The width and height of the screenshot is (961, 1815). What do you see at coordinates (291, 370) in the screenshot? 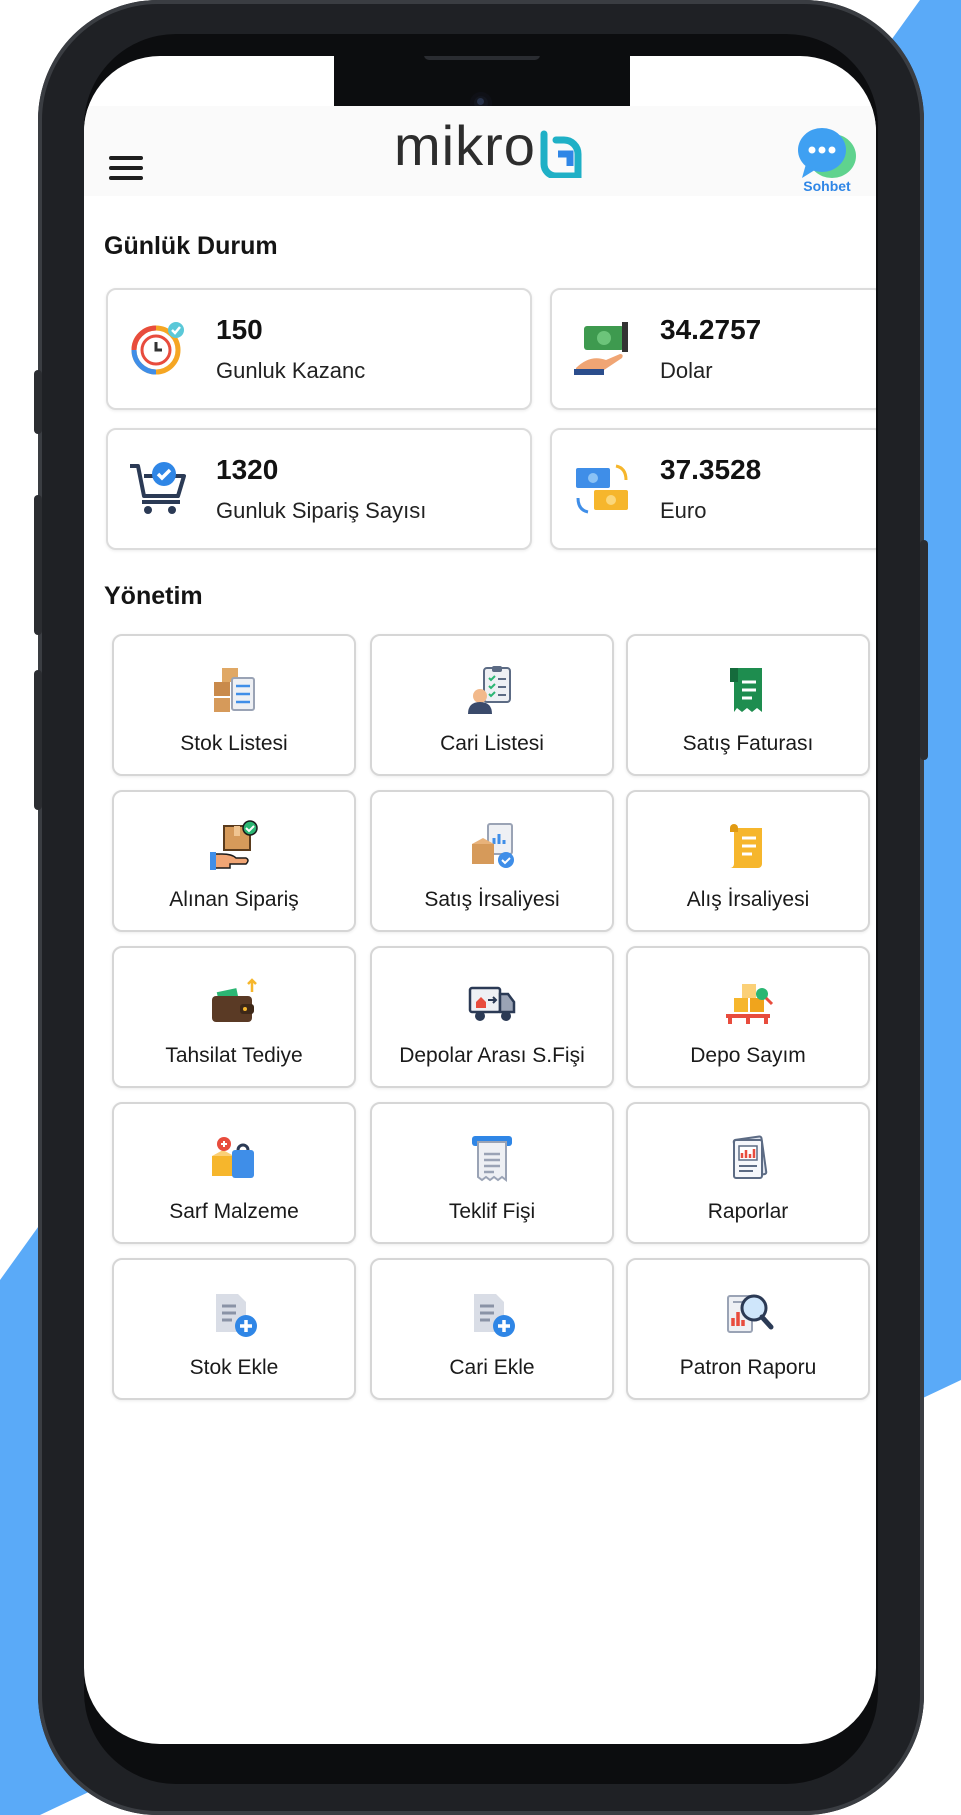
I see `earnings-label: Gunluk Kazanc` at bounding box center [291, 370].